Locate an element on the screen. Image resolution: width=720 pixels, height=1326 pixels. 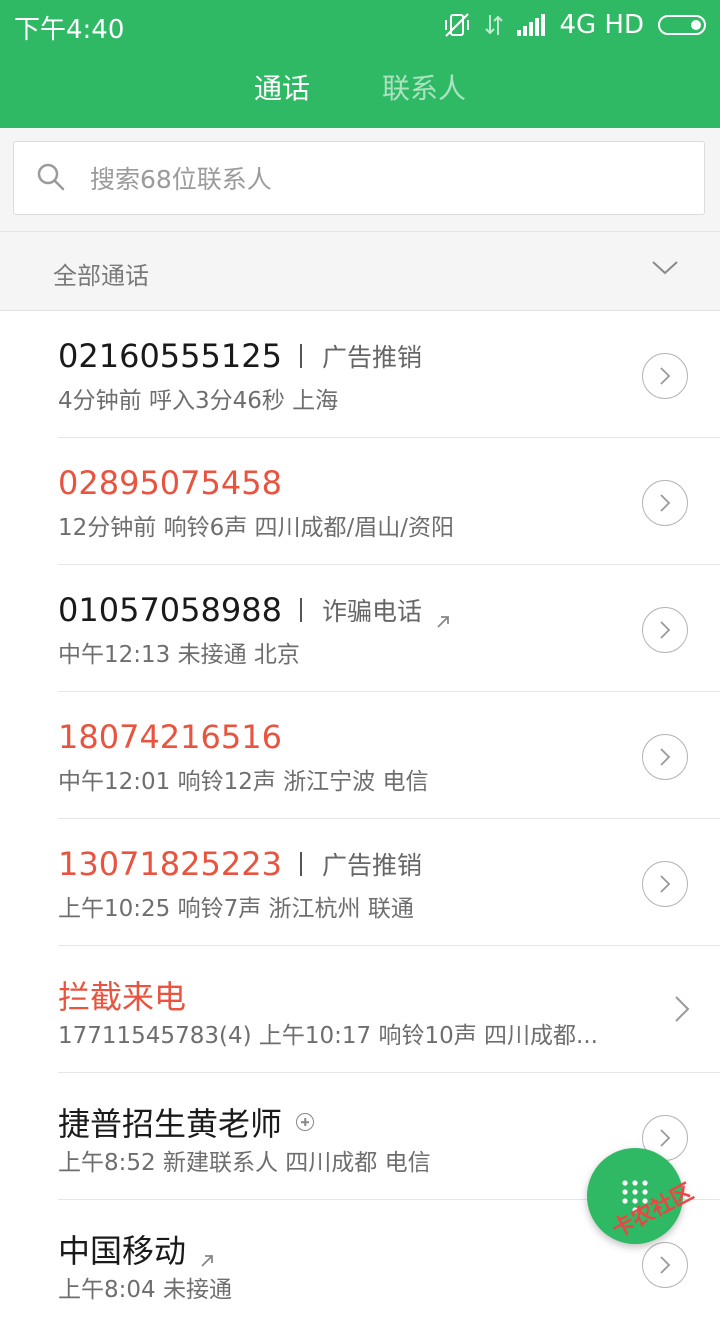
tab-contacts: 联系人 is located at coordinates (424, 89).